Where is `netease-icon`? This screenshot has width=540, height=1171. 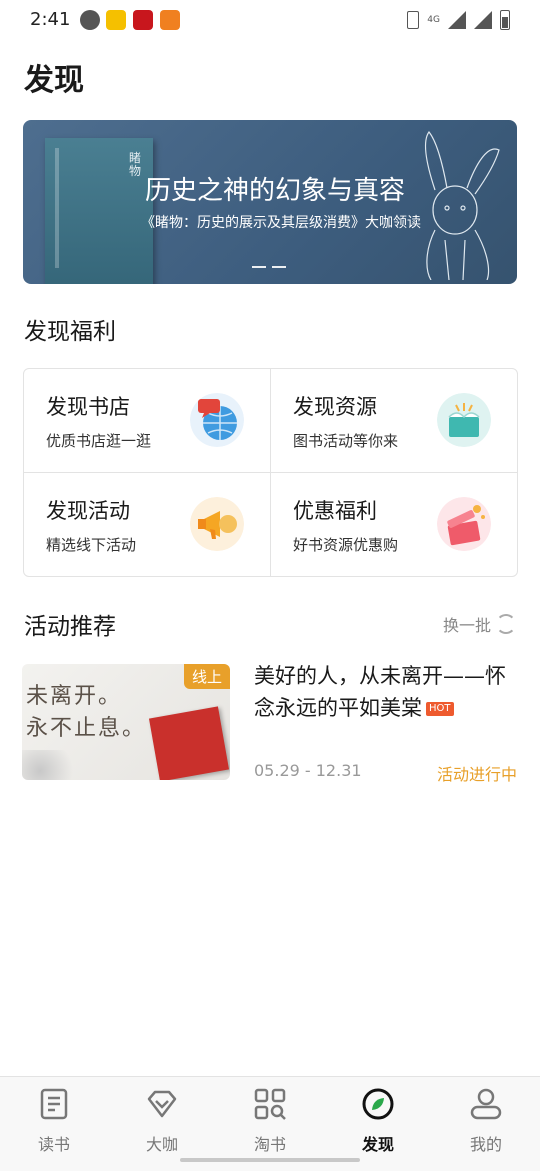
netease-icon is located at coordinates (143, 20).